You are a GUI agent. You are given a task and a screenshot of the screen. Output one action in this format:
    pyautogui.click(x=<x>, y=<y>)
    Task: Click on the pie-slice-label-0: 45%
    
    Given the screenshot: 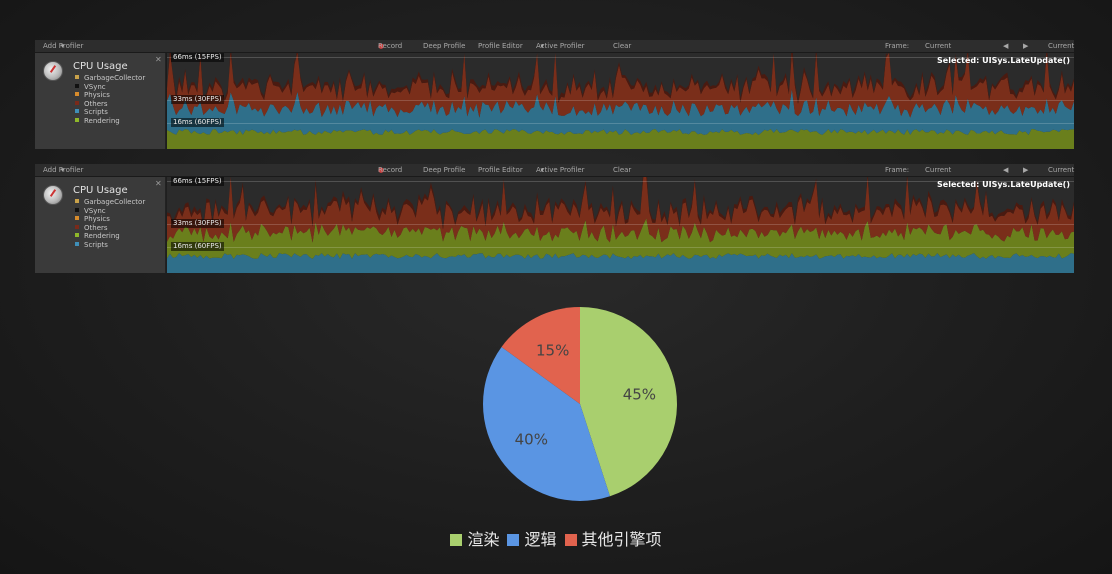 What is the action you would take?
    pyautogui.click(x=639, y=395)
    